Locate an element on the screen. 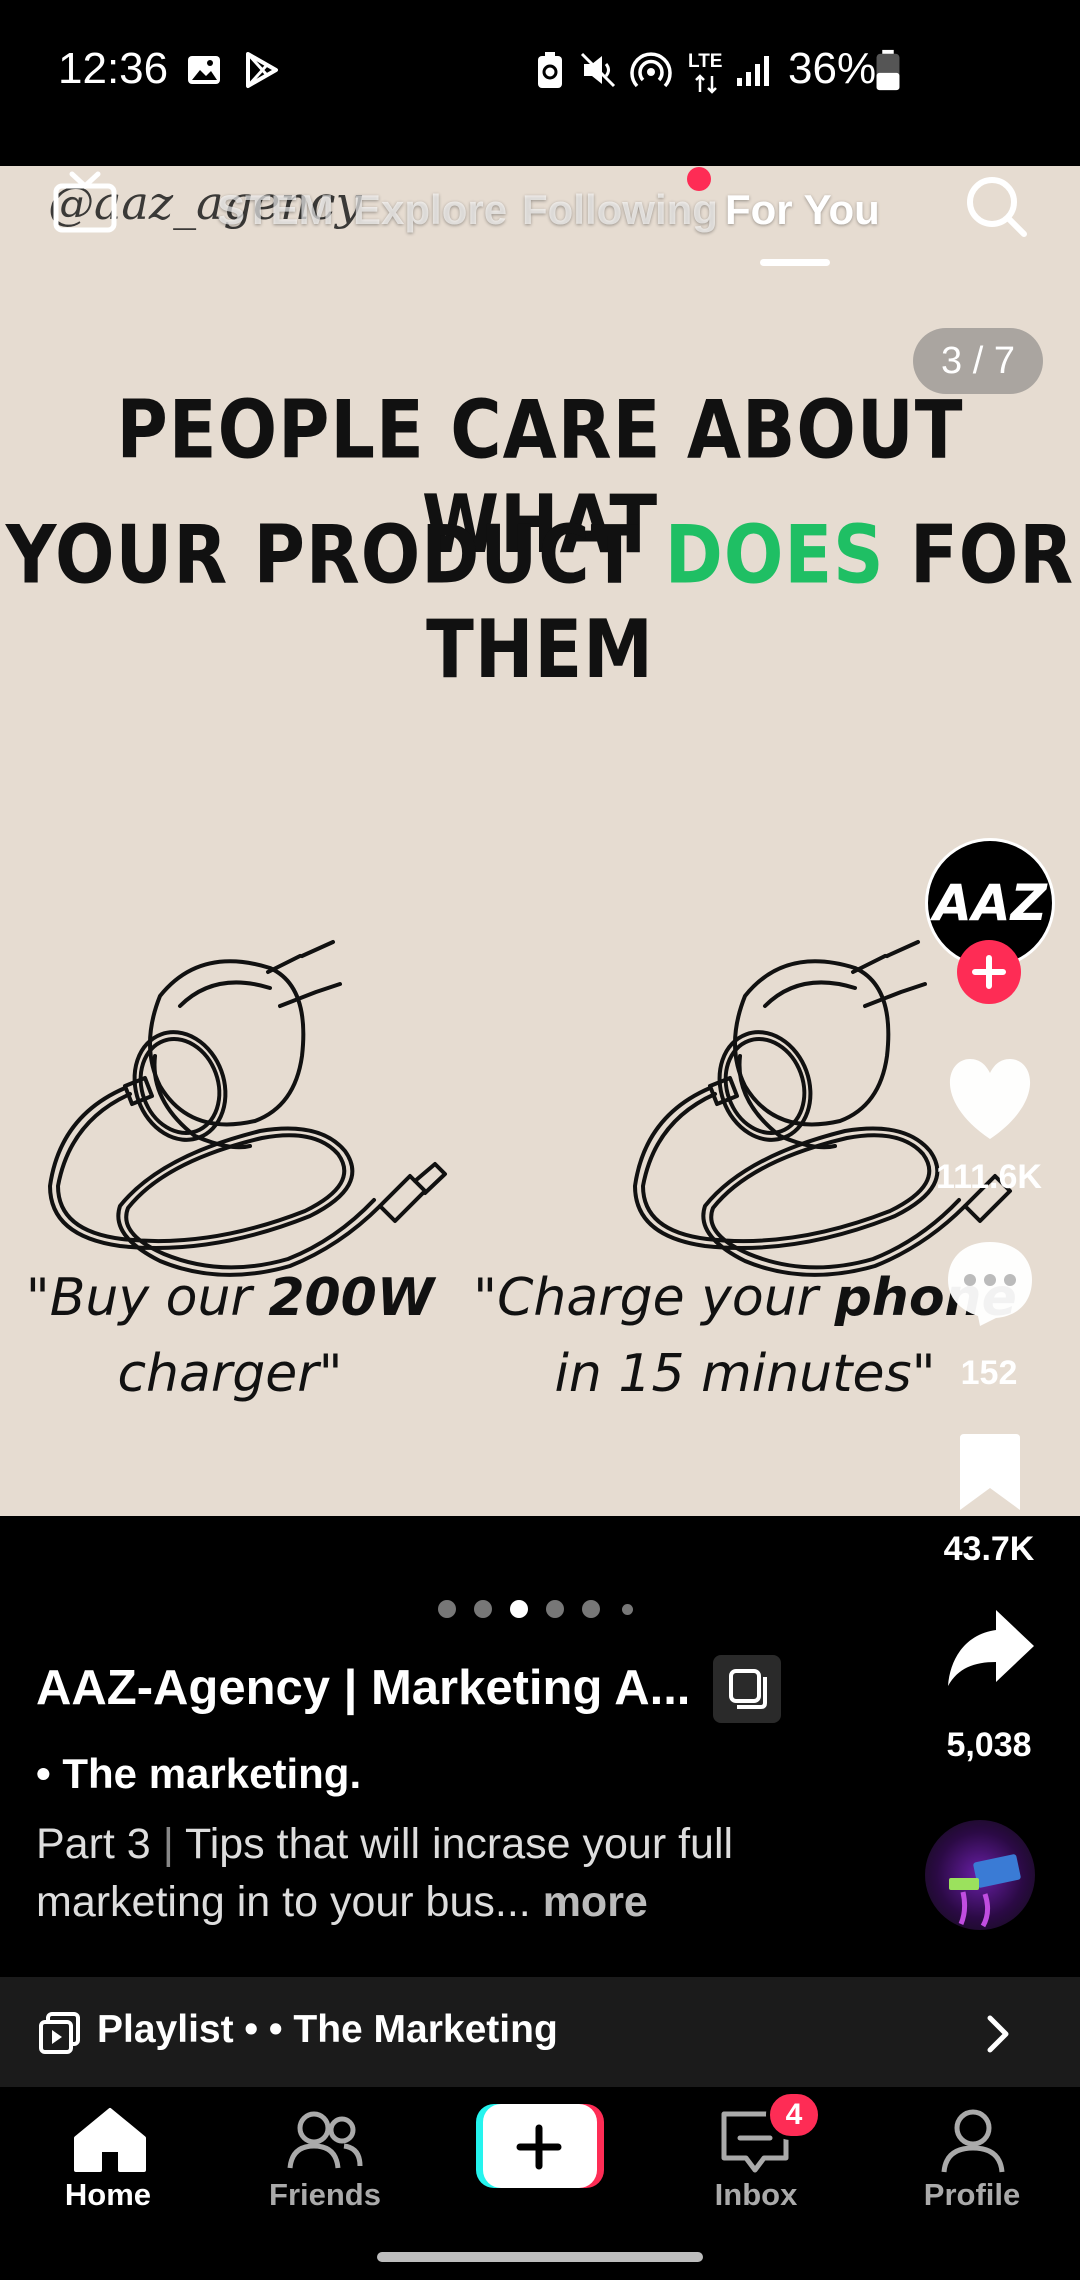 This screenshot has width=1080, height=2280. tab-explore: Explore is located at coordinates (430, 210).